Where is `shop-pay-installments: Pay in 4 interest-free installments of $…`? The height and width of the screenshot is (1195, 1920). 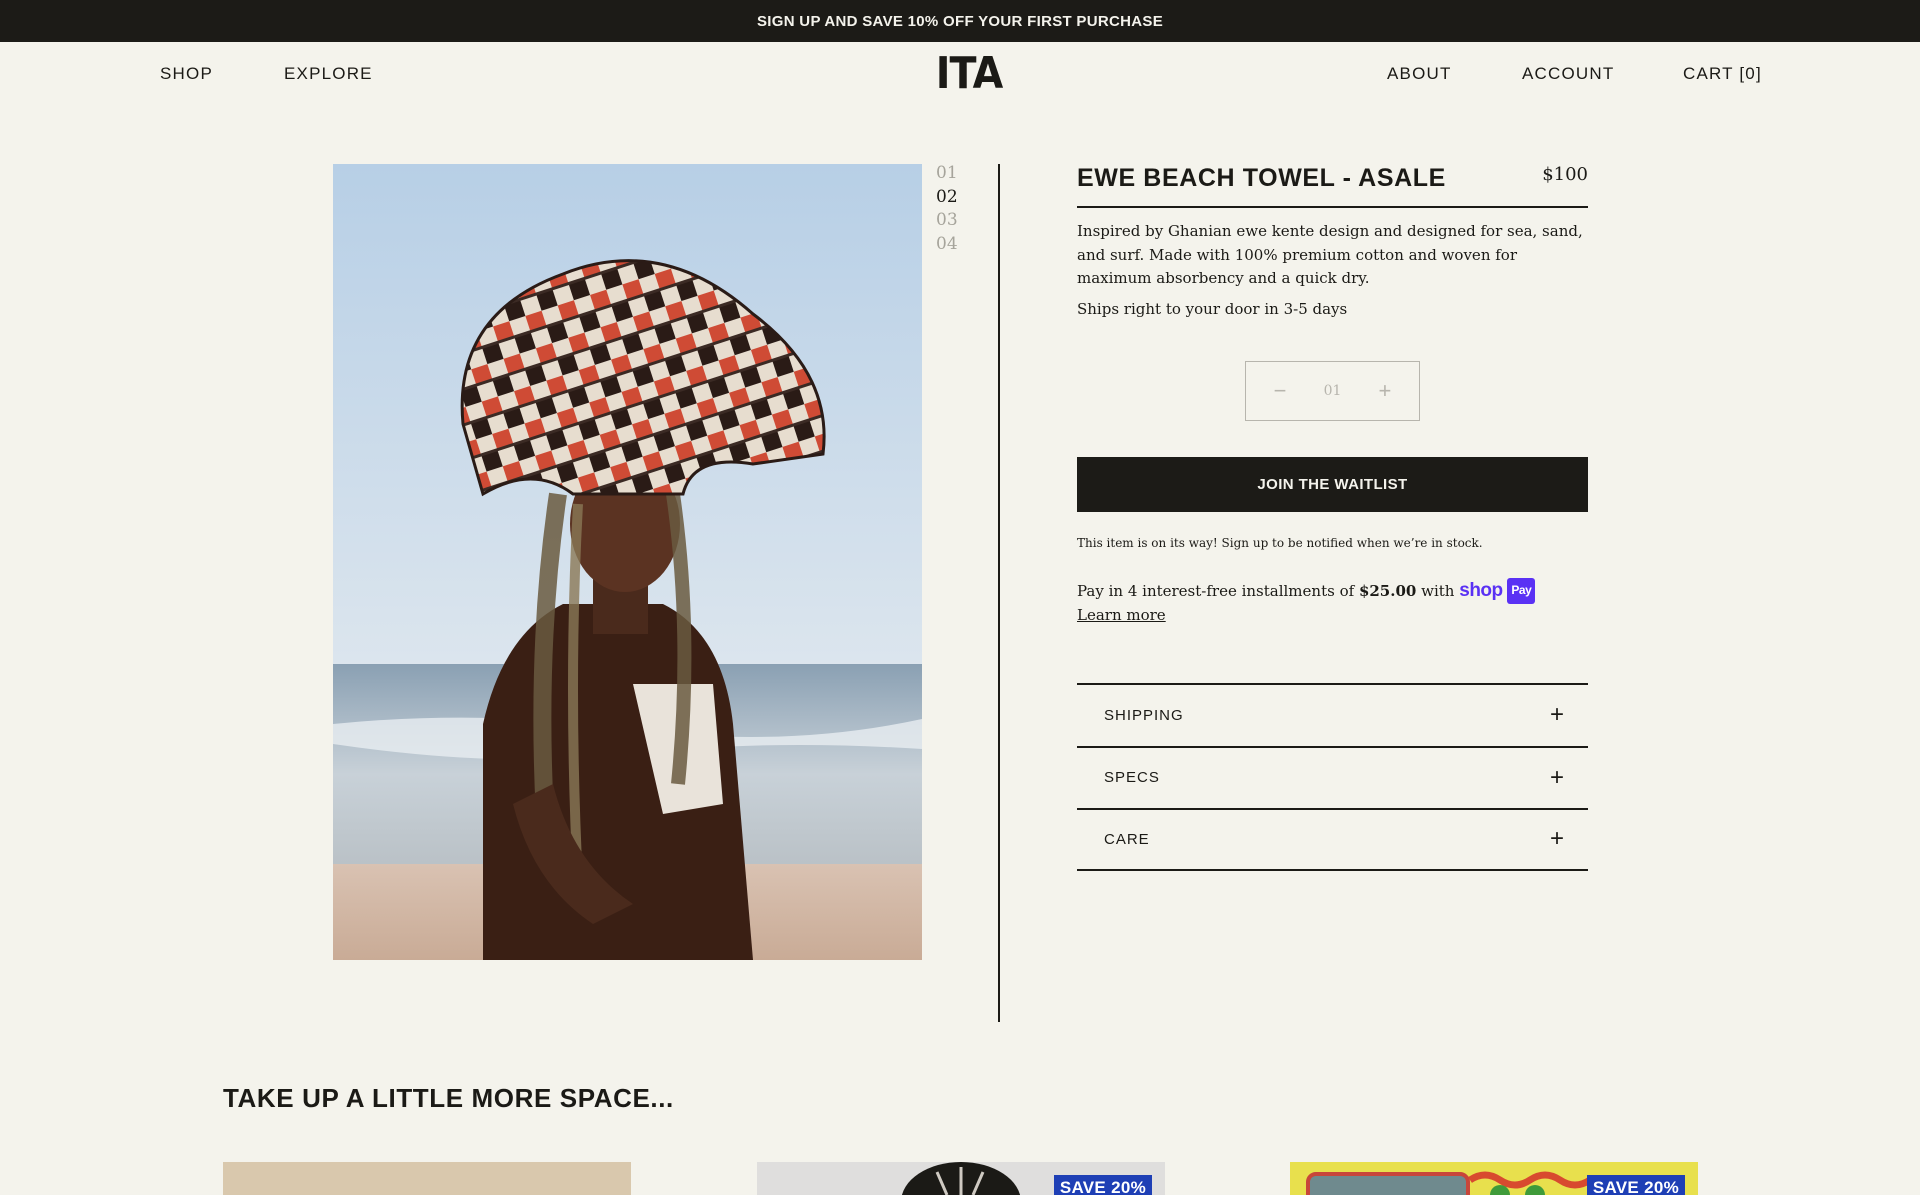
shop-pay-installments: Pay in 4 interest-free installments of $… is located at coordinates (1332, 602).